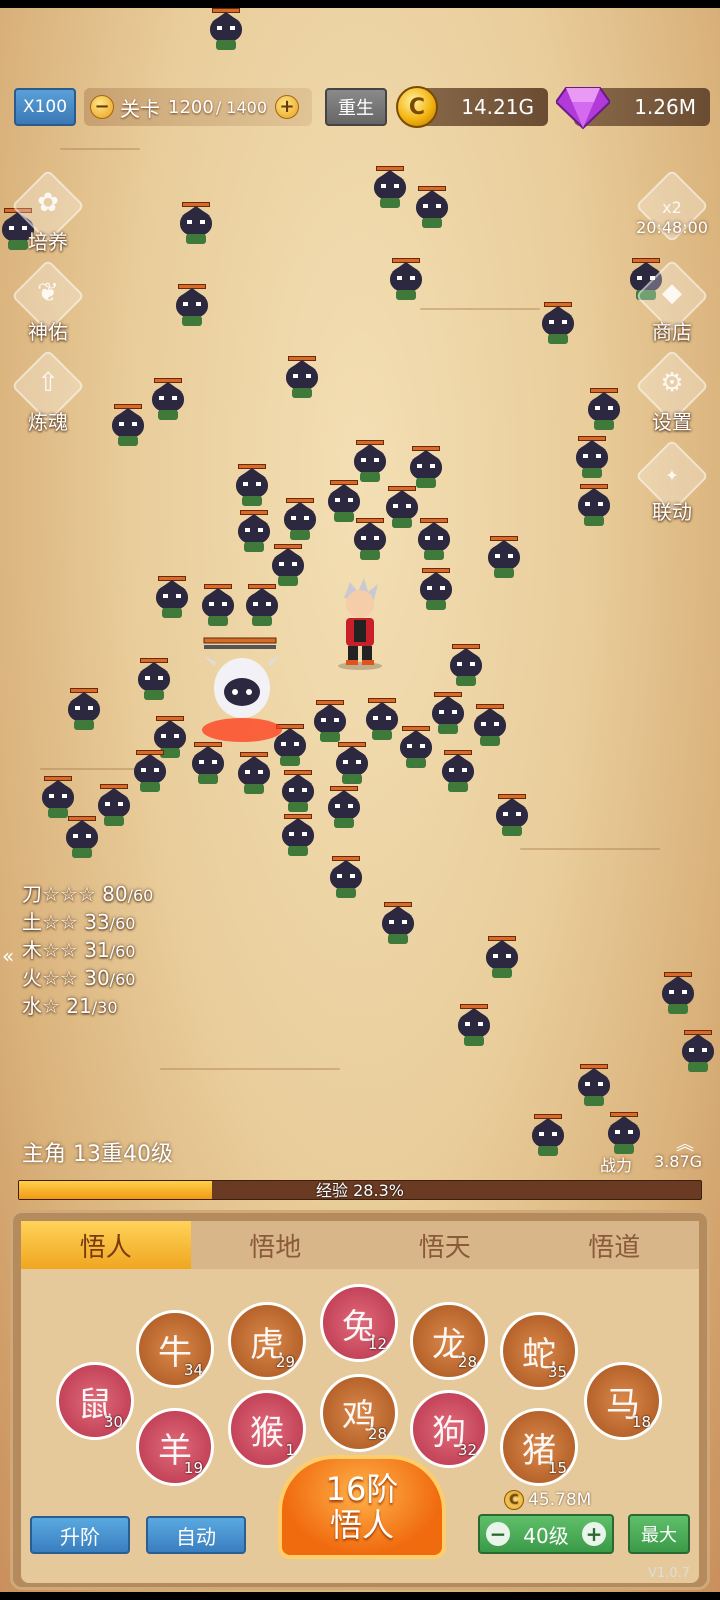  Describe the element at coordinates (242, 691) in the screenshot. I see `boss-enemy` at that location.